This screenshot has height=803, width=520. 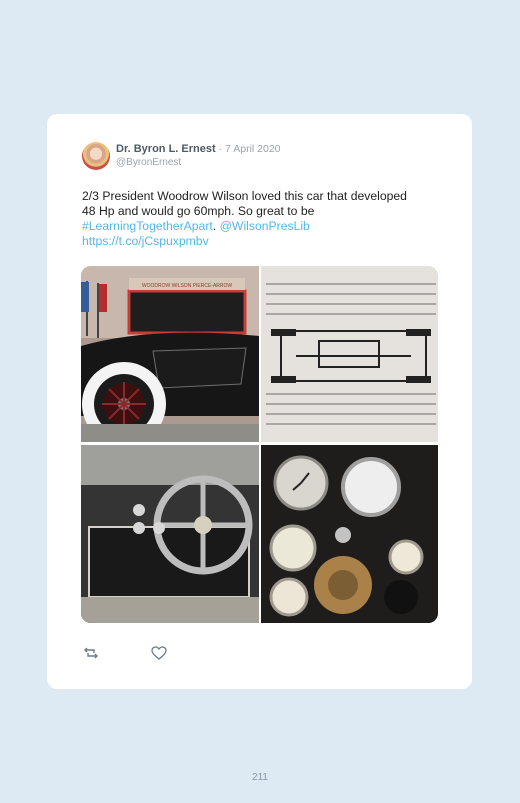 What do you see at coordinates (170, 354) in the screenshot?
I see `car-wheel-photo: WOODROW WILSON PIERCE-ARROW` at bounding box center [170, 354].